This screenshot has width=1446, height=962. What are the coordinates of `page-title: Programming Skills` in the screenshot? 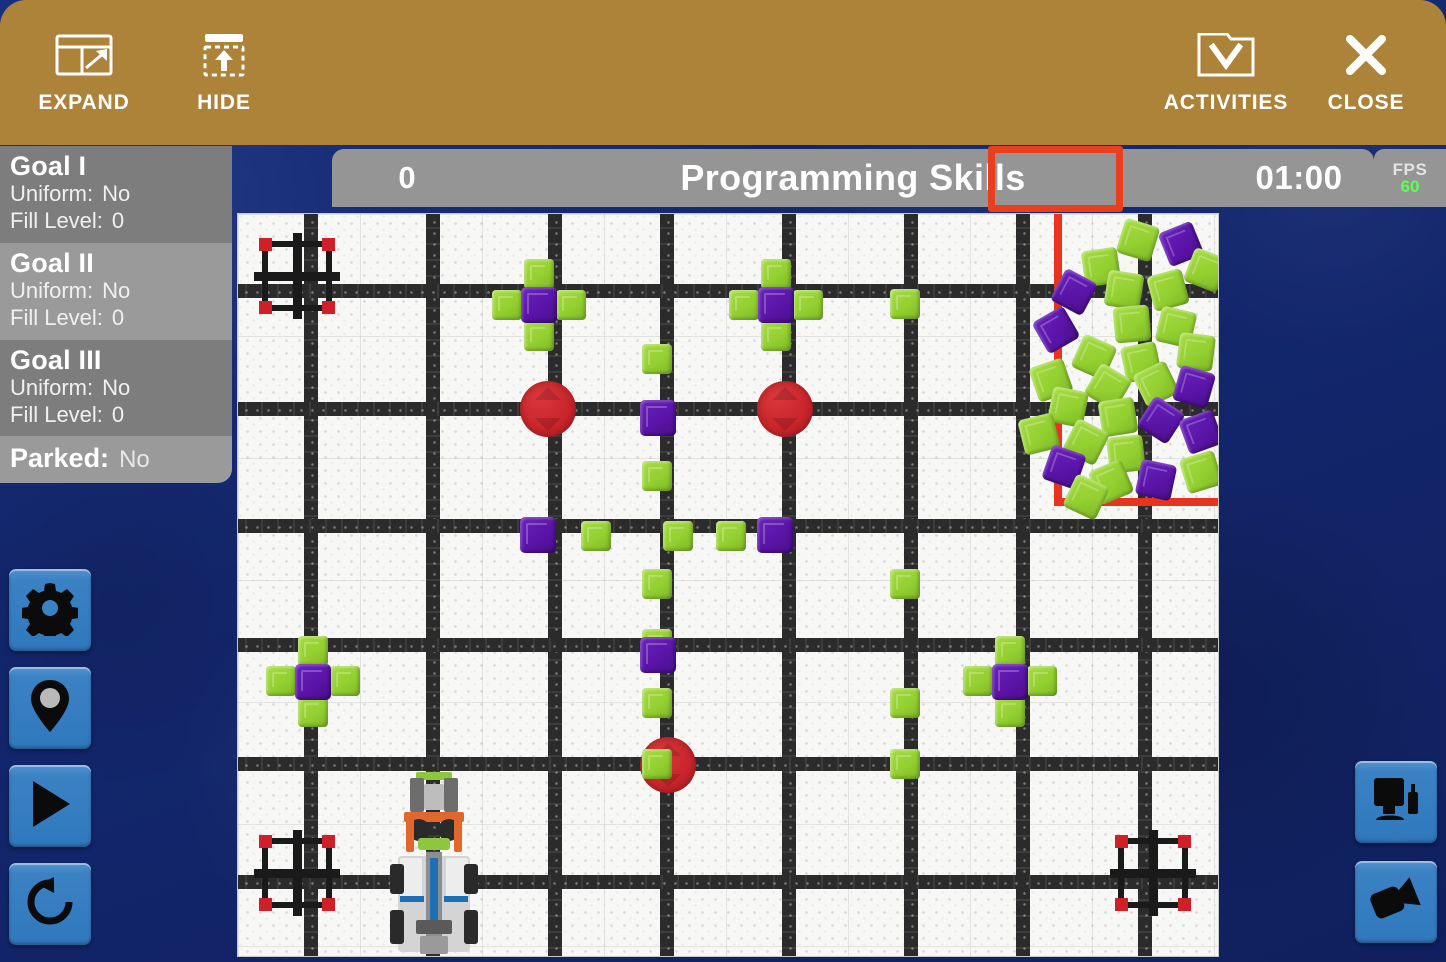 It's located at (853, 177).